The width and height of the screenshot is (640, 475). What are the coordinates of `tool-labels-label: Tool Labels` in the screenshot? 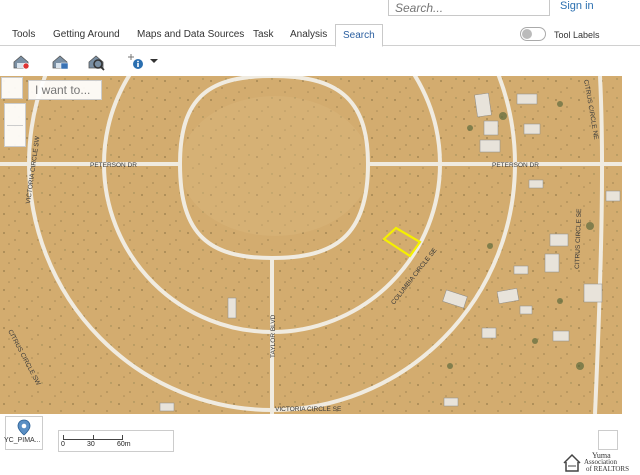 It's located at (577, 35).